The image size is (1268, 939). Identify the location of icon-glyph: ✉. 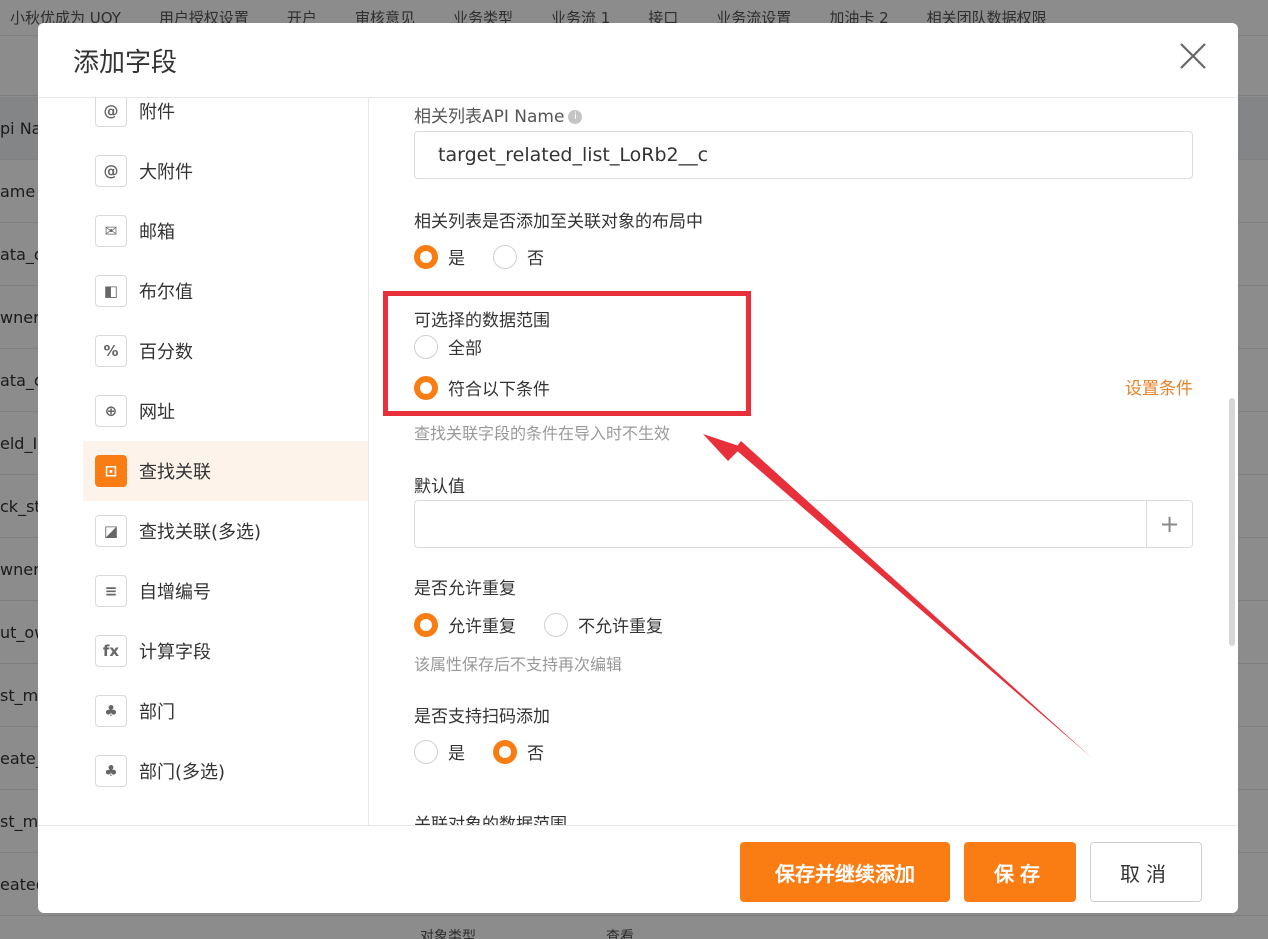
(111, 230).